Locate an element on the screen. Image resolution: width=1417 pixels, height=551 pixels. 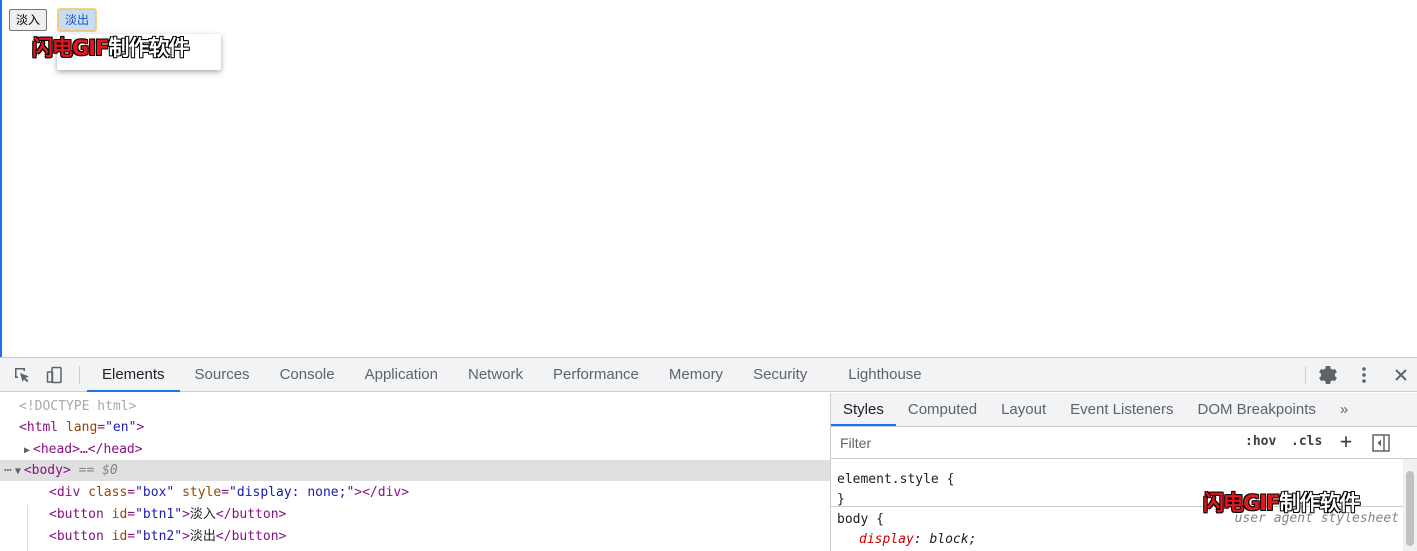
inspect-element-icon is located at coordinates (22, 375).